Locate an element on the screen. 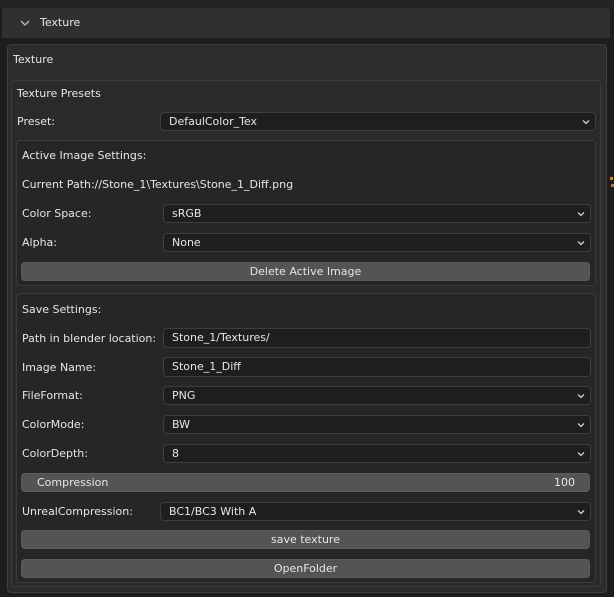 The width and height of the screenshot is (614, 597). save-settings-title: Save Settings: is located at coordinates (62, 309).